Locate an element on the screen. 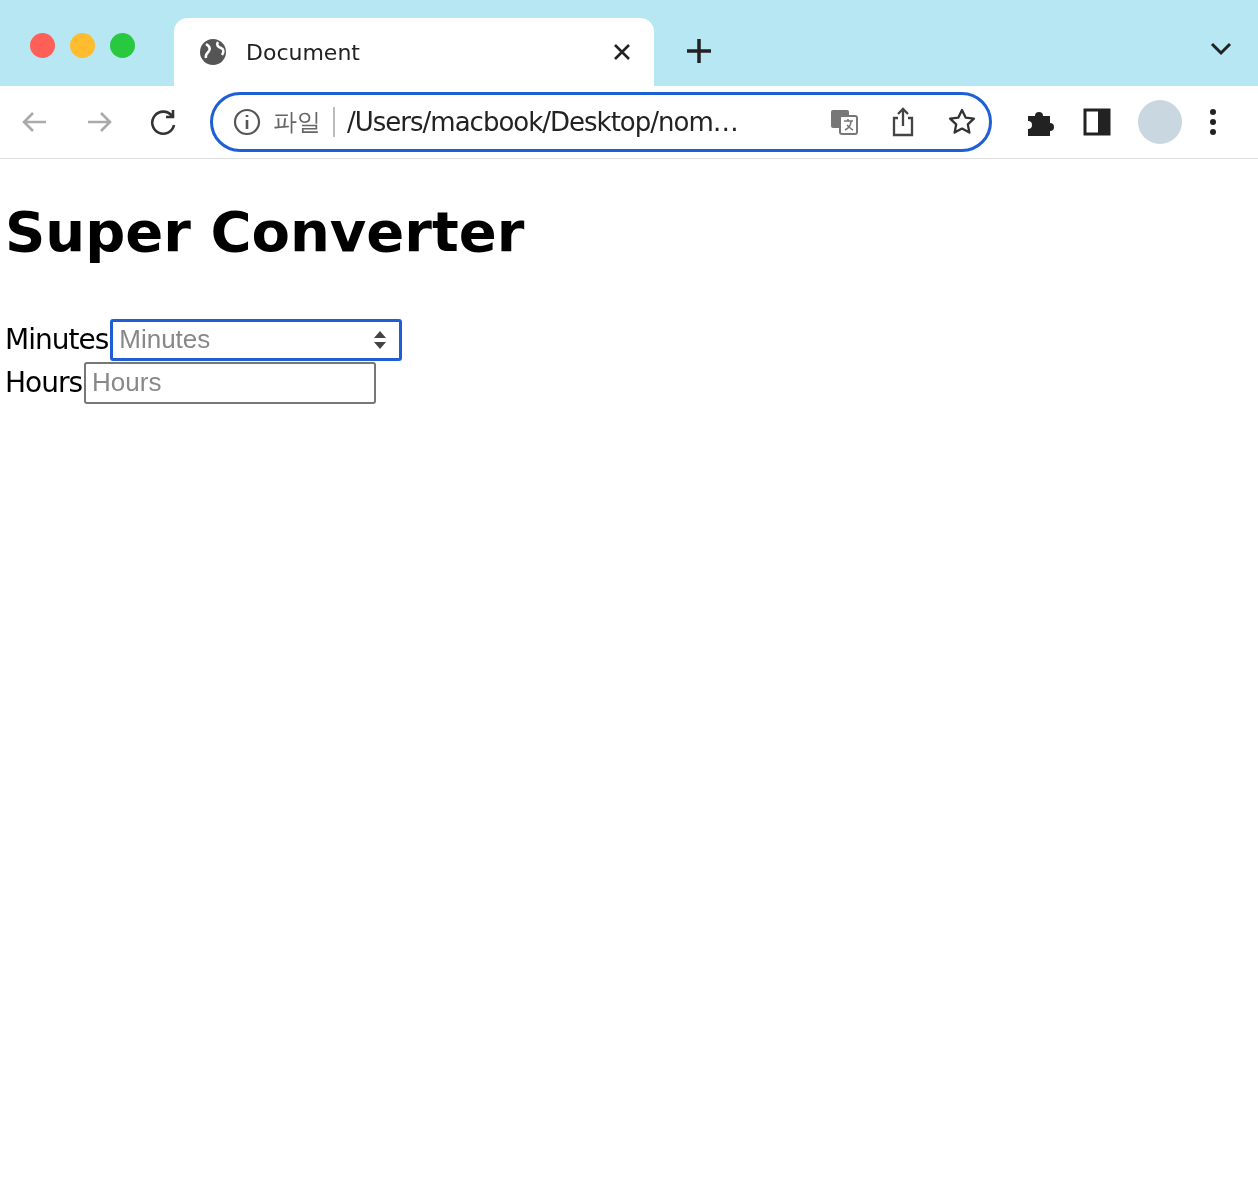 This screenshot has height=1180, width=1258. close-icon is located at coordinates (622, 52).